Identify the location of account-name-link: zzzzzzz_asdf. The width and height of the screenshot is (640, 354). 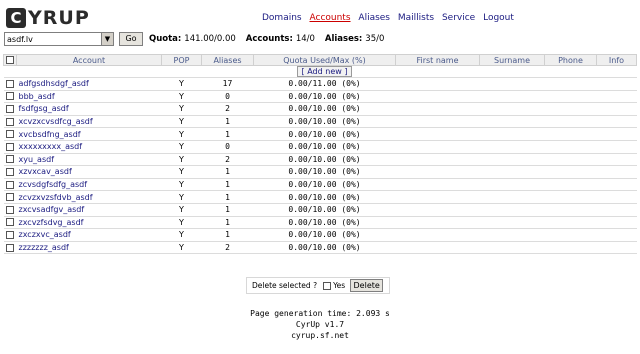
(89, 248).